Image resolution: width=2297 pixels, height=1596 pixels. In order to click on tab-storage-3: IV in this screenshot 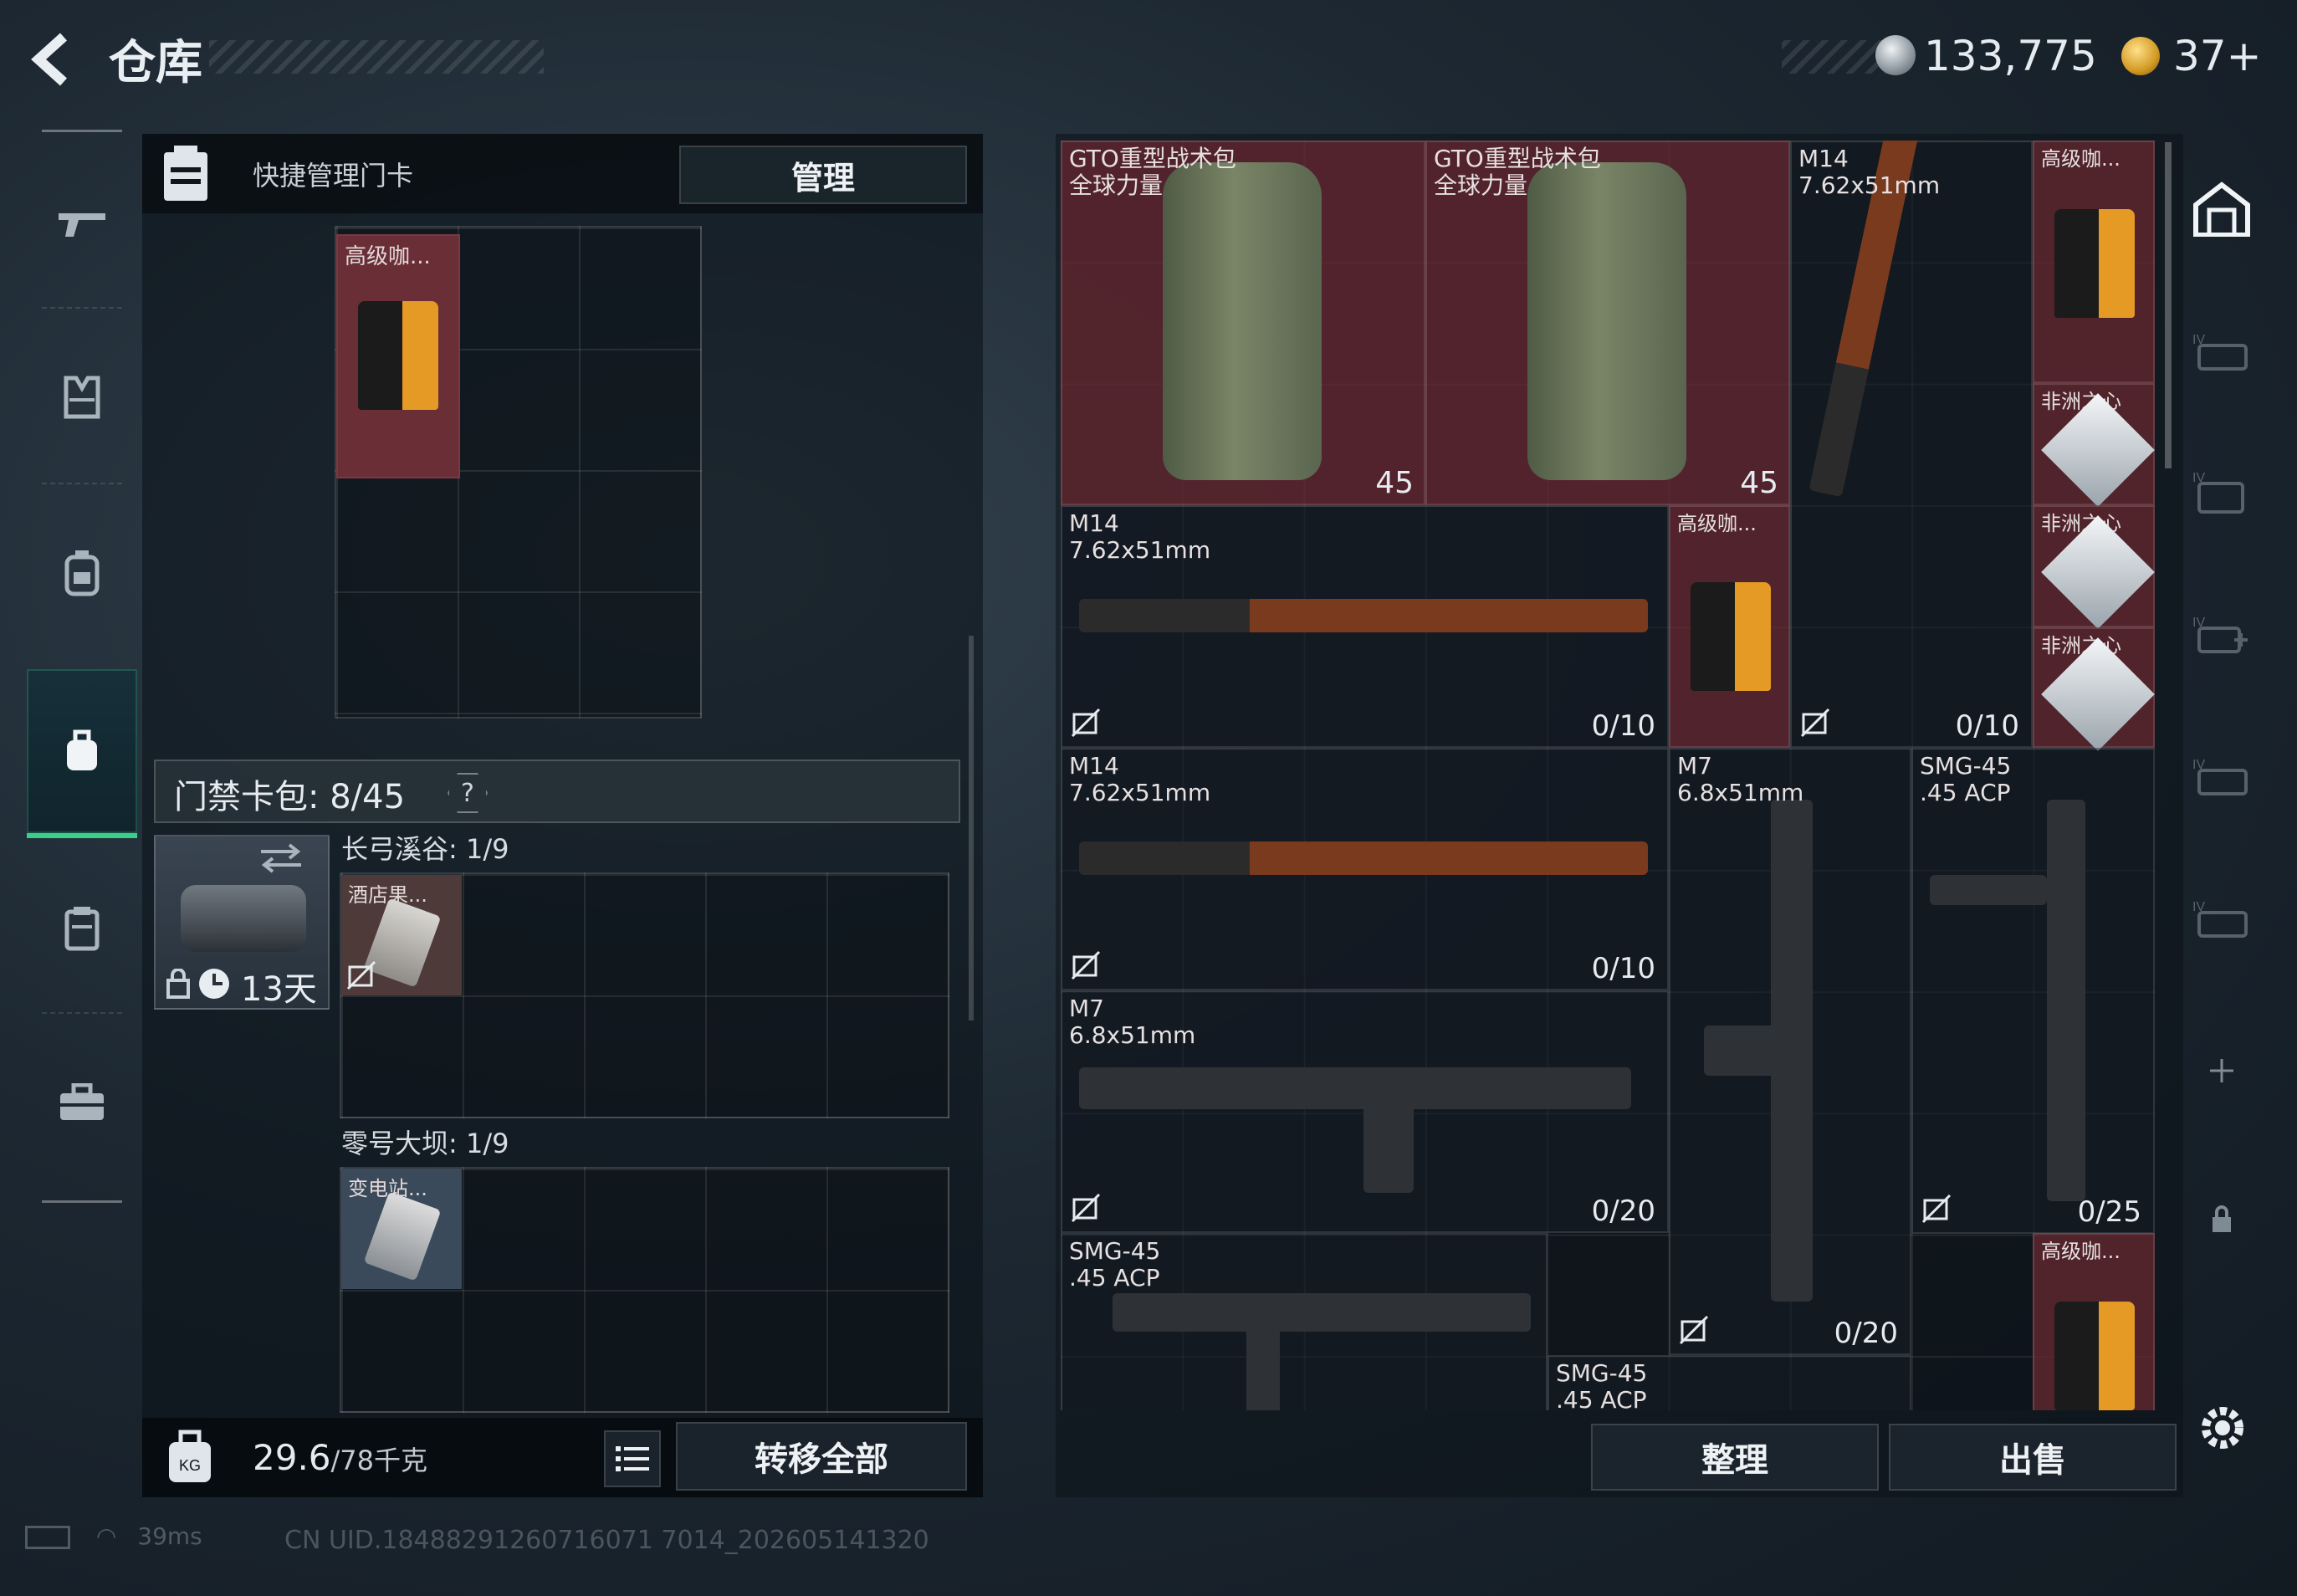, I will do `click(2222, 634)`.